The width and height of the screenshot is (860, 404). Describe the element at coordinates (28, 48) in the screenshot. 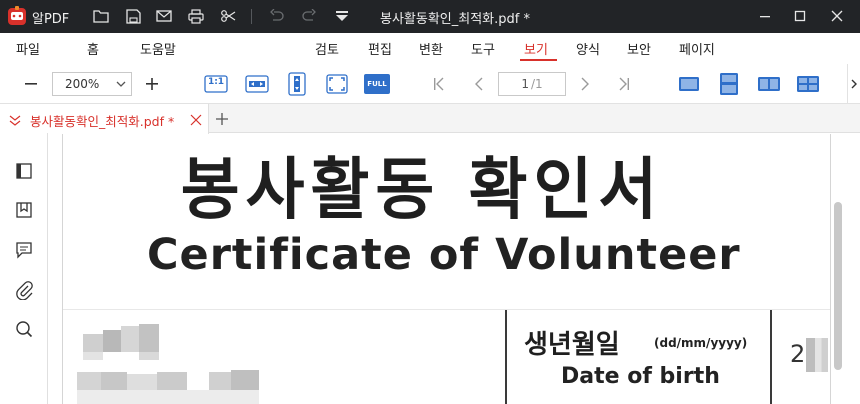

I see `menu-item-file: 파일` at that location.